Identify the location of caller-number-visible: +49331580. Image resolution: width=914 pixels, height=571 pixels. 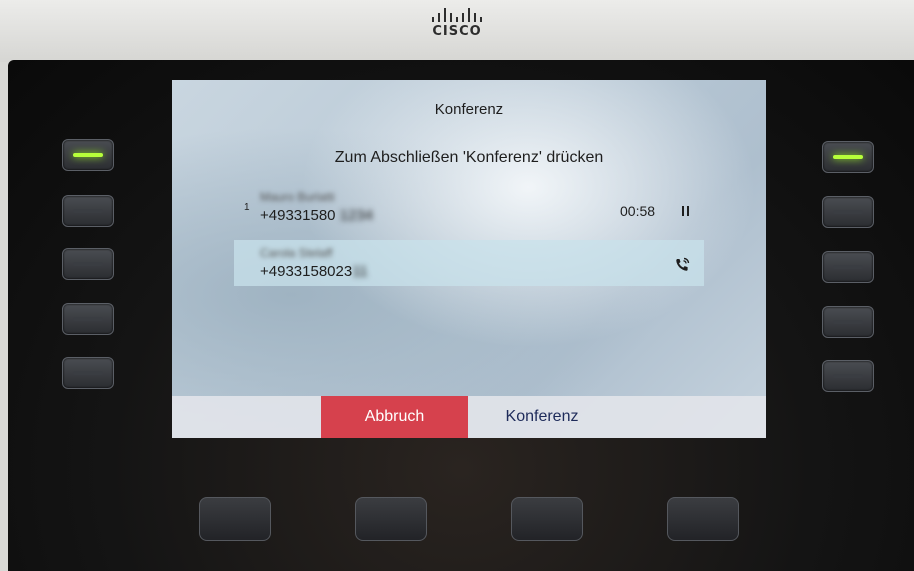
(298, 215).